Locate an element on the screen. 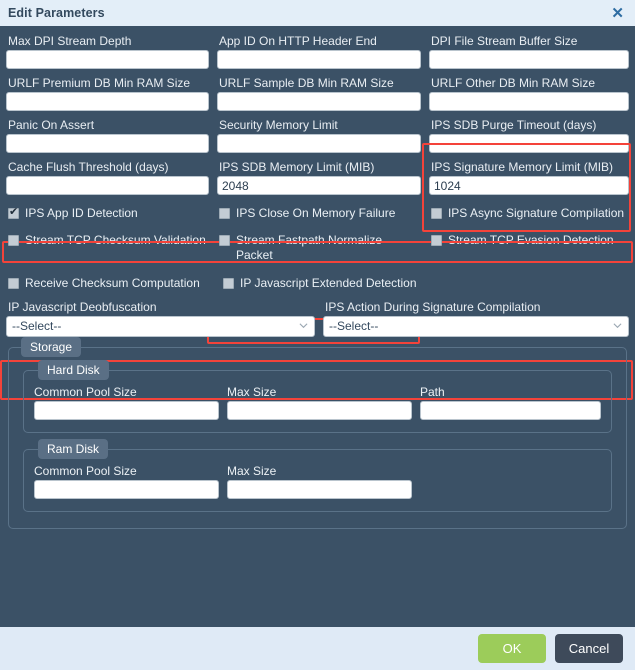 The width and height of the screenshot is (635, 670). checkbox-label: IPS Close On Memory Failure is located at coordinates (315, 213).